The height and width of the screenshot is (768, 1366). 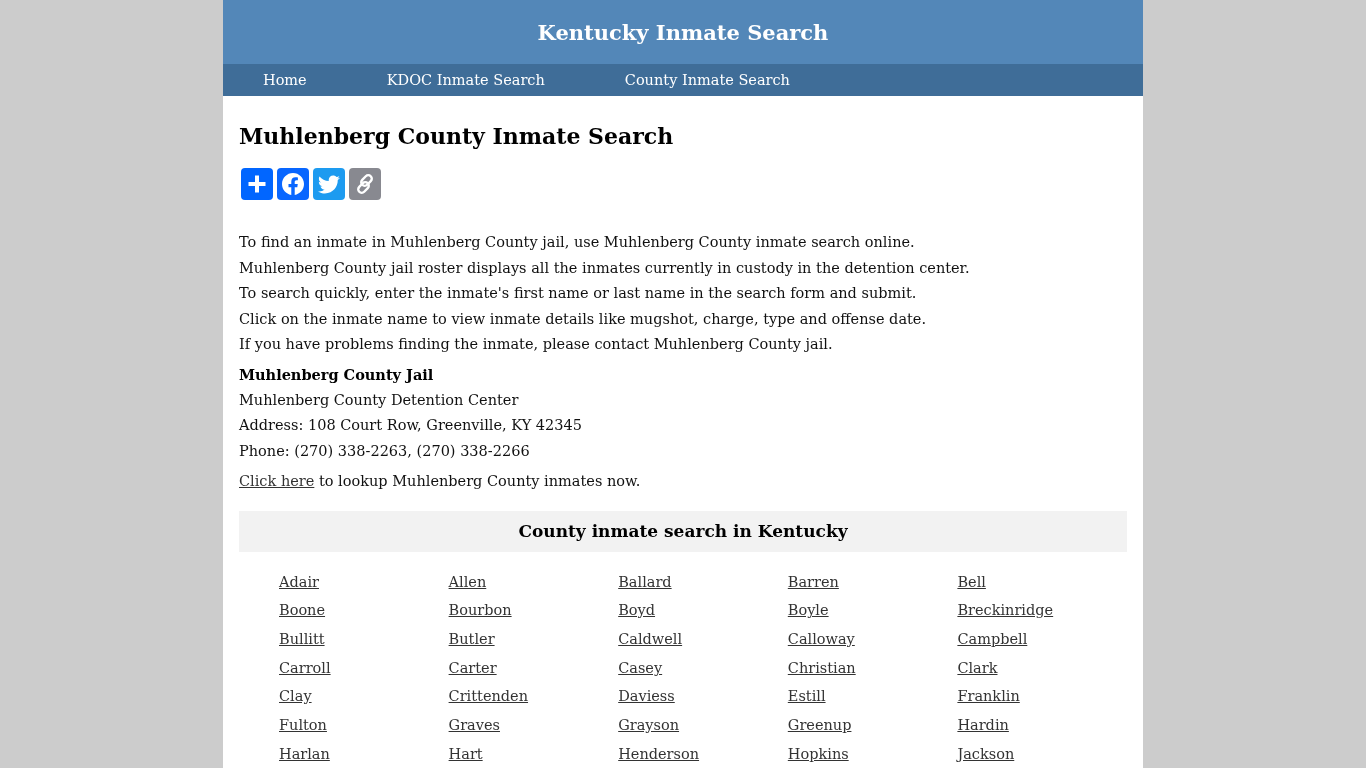 What do you see at coordinates (302, 610) in the screenshot?
I see `county-link: Boone` at bounding box center [302, 610].